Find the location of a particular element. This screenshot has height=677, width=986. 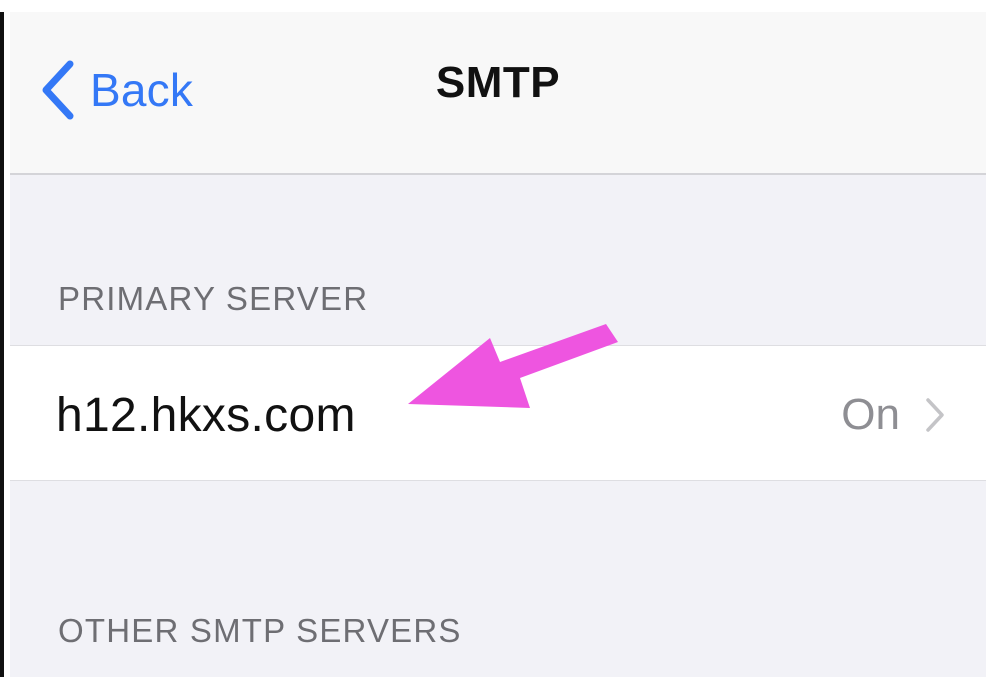

screen-edge-line is located at coordinates (2, 344).